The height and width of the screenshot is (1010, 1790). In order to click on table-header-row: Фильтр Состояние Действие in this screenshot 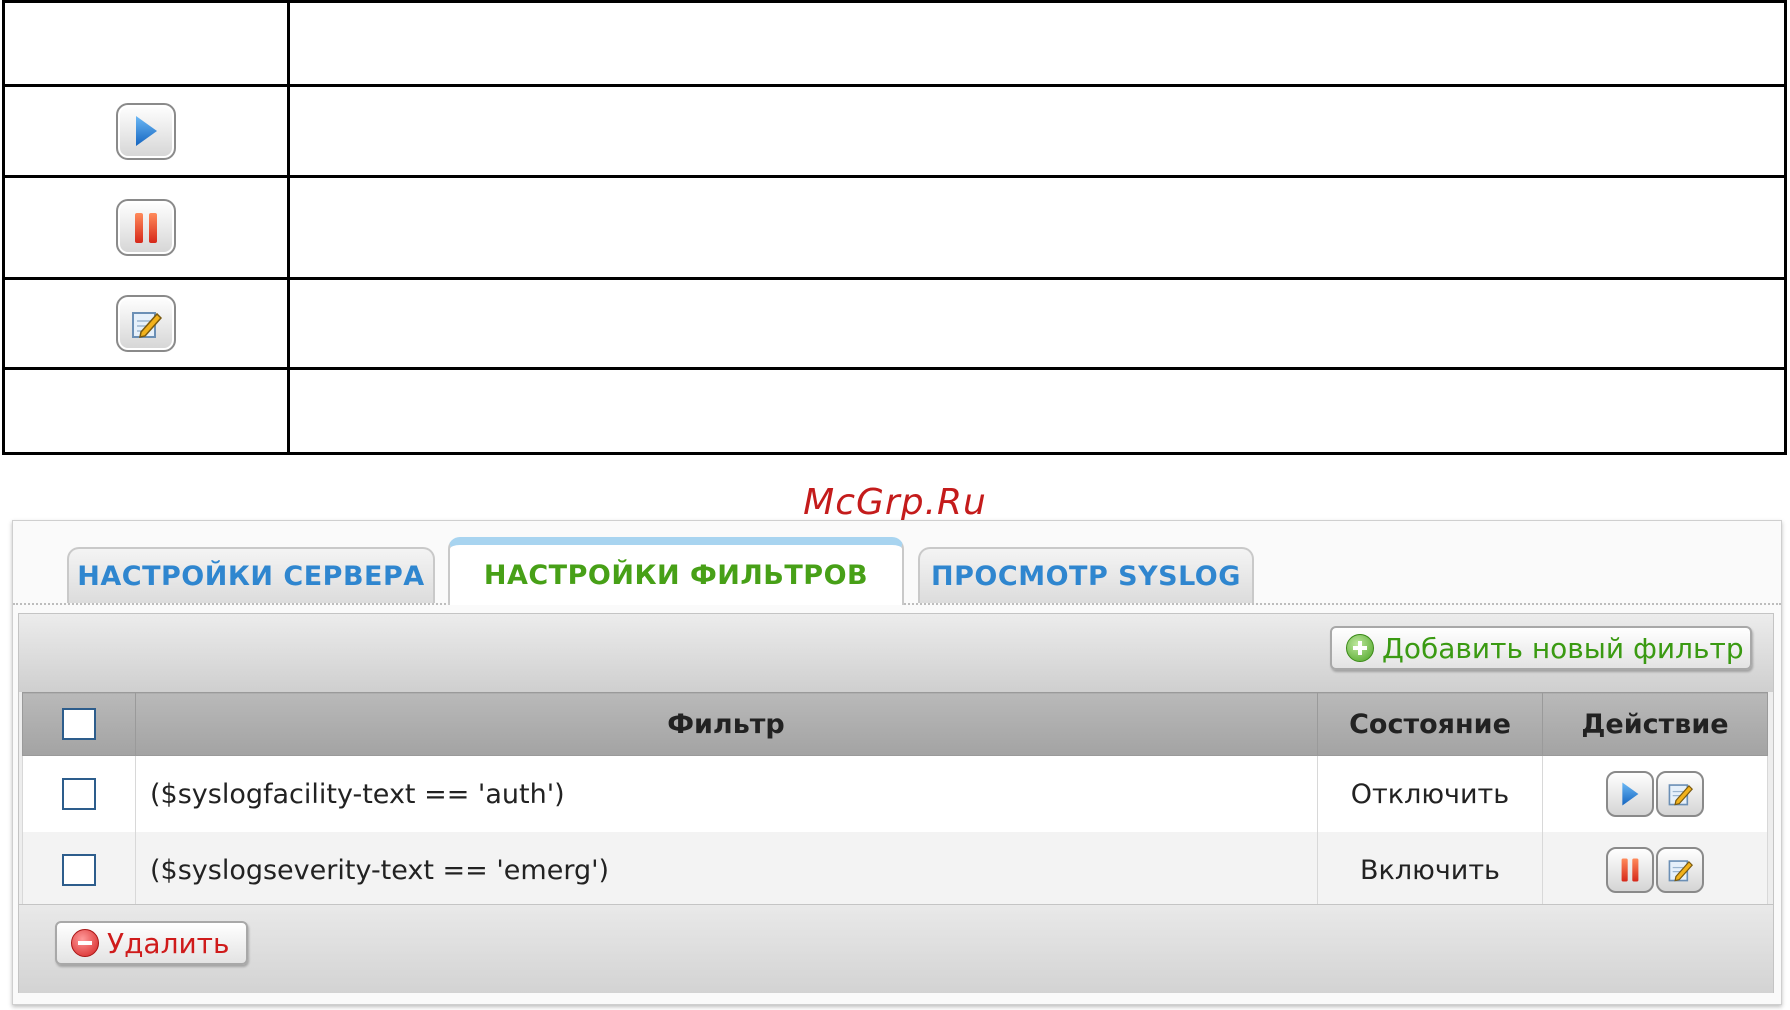, I will do `click(895, 724)`.